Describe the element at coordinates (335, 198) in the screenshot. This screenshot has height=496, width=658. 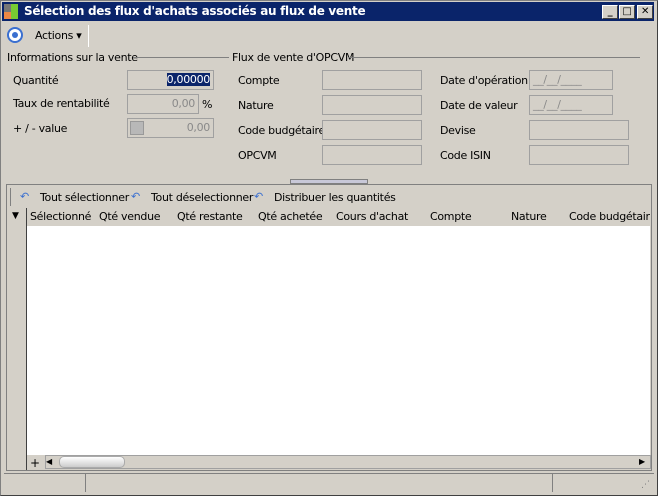
I see `distribute-button: Distribuer les quantités` at that location.